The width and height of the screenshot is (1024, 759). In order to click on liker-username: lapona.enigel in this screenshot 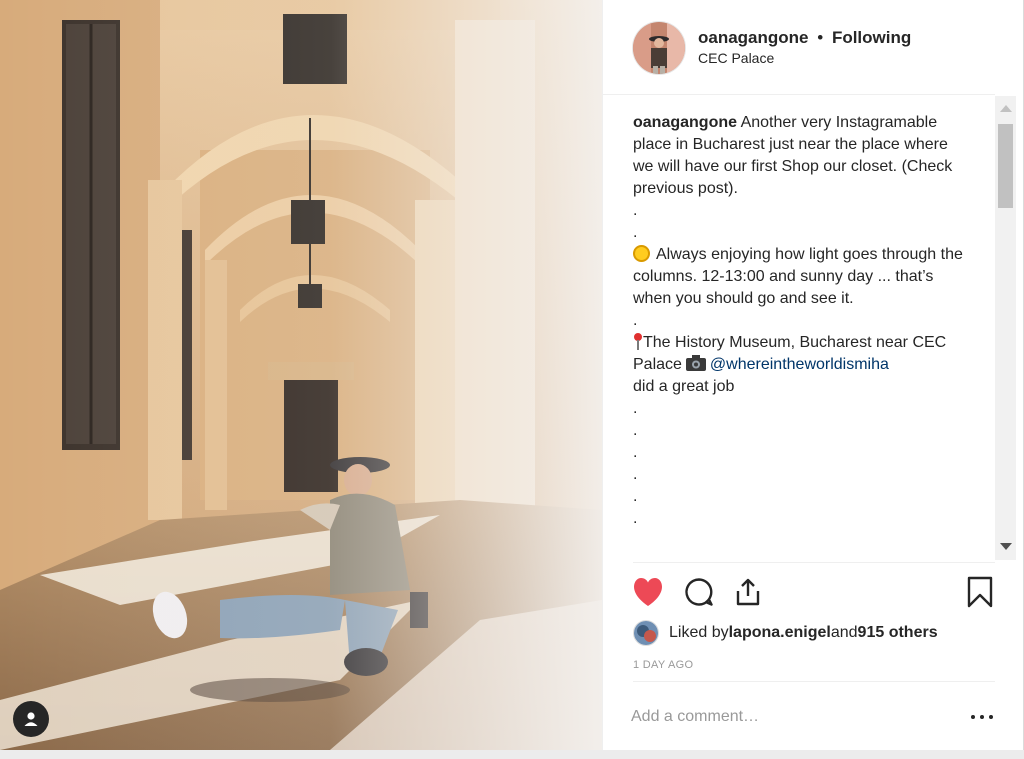, I will do `click(780, 633)`.